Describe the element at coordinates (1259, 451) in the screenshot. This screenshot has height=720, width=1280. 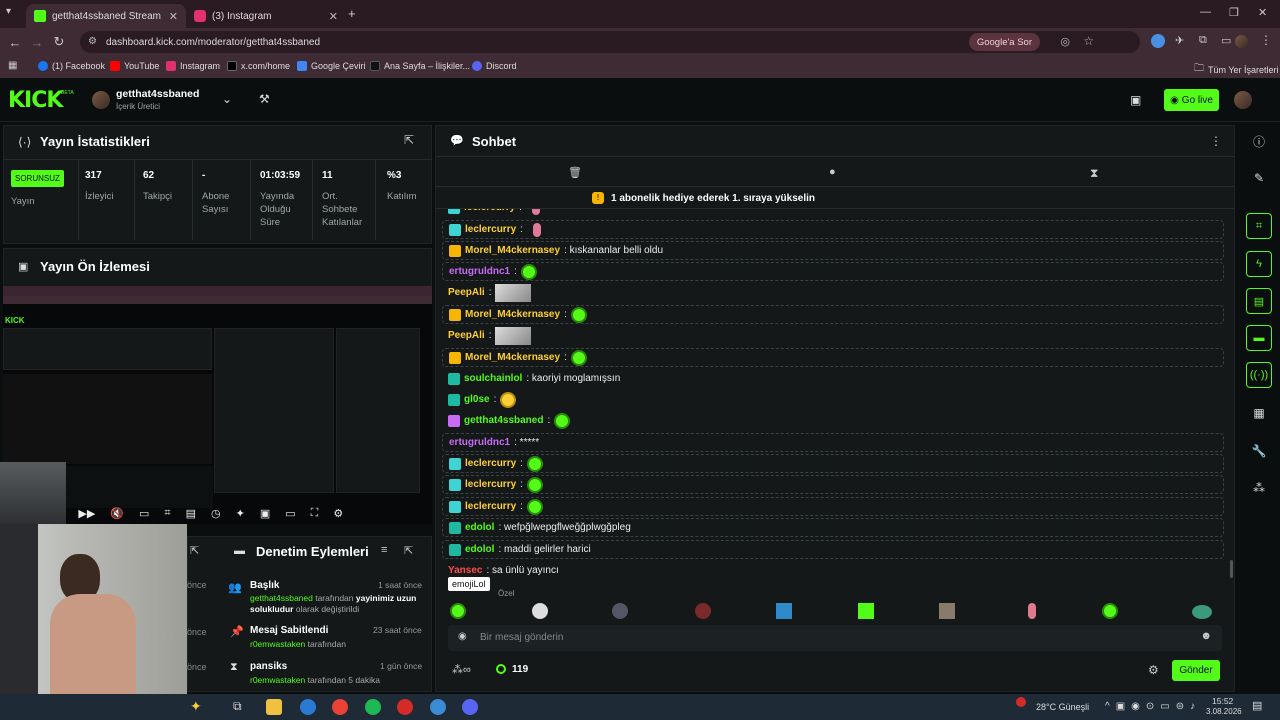
I see `wrench-icon: 🔧` at that location.